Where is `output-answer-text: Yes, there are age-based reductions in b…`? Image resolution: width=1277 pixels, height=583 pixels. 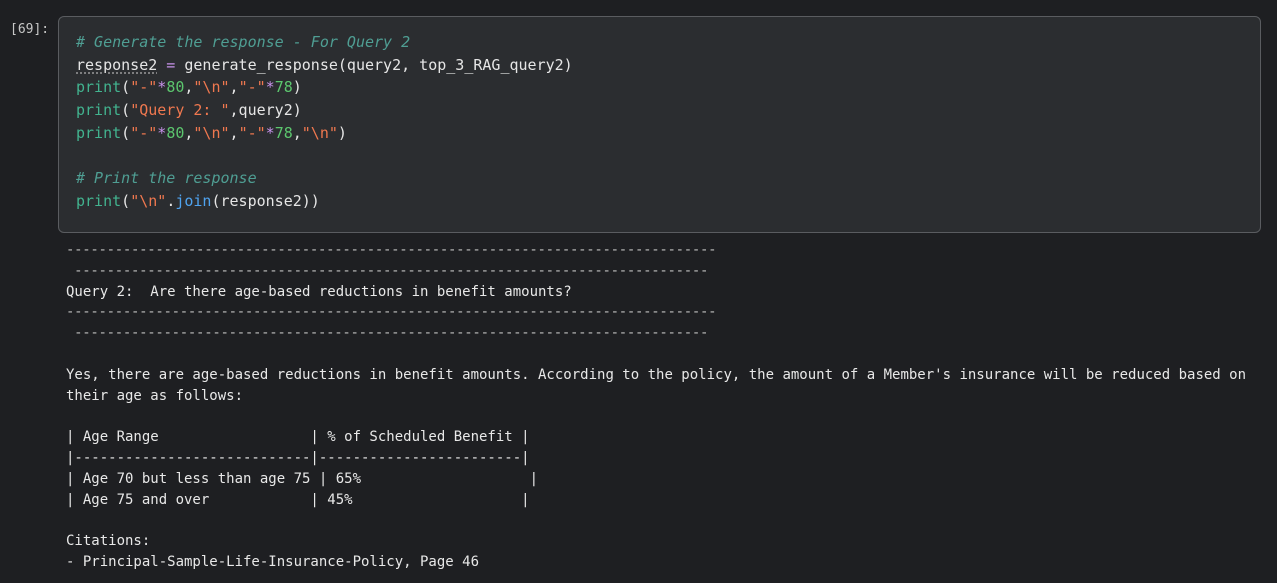 output-answer-text: Yes, there are age-based reductions in b… is located at coordinates (660, 385).